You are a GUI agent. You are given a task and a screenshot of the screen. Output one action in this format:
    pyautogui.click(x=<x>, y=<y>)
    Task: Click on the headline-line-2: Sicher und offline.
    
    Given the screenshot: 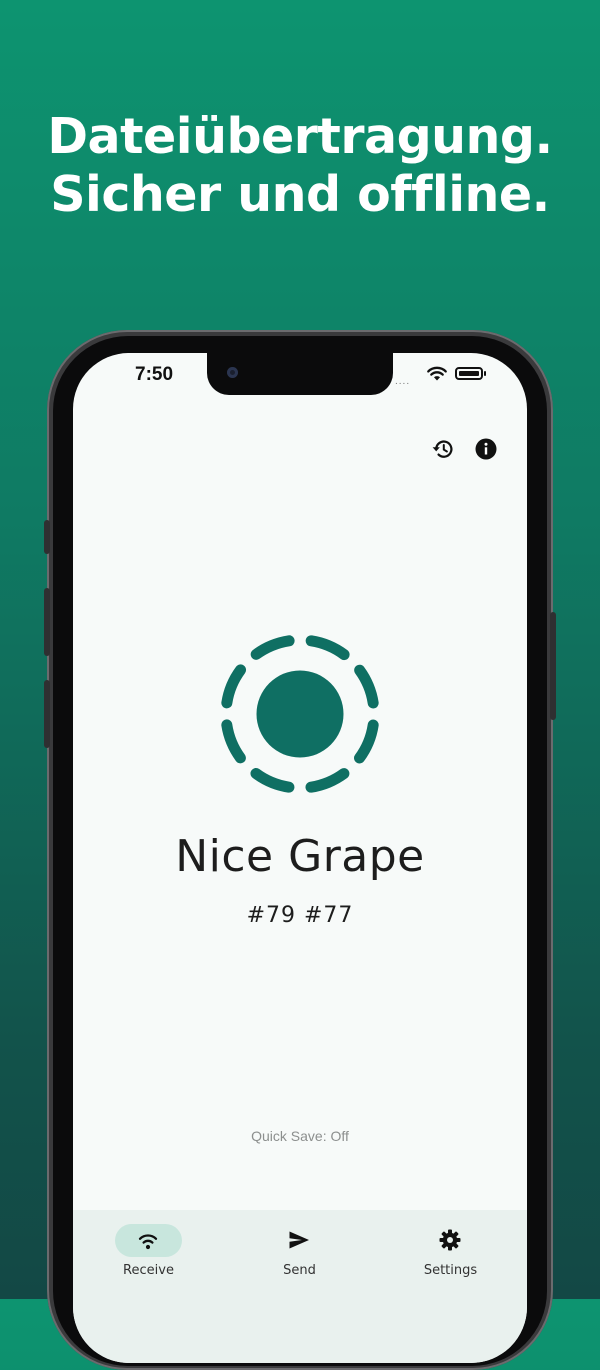 What is the action you would take?
    pyautogui.click(x=300, y=194)
    